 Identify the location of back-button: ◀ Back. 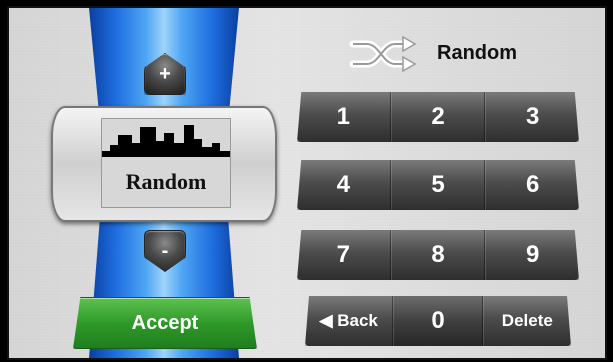
(349, 321).